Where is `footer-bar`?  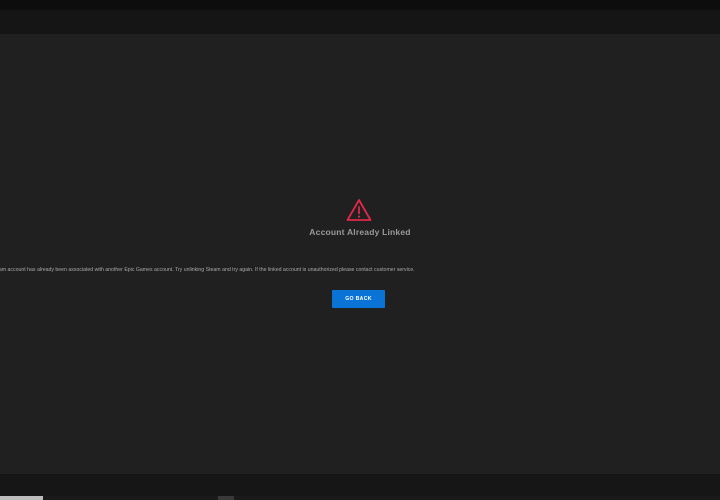
footer-bar is located at coordinates (360, 485).